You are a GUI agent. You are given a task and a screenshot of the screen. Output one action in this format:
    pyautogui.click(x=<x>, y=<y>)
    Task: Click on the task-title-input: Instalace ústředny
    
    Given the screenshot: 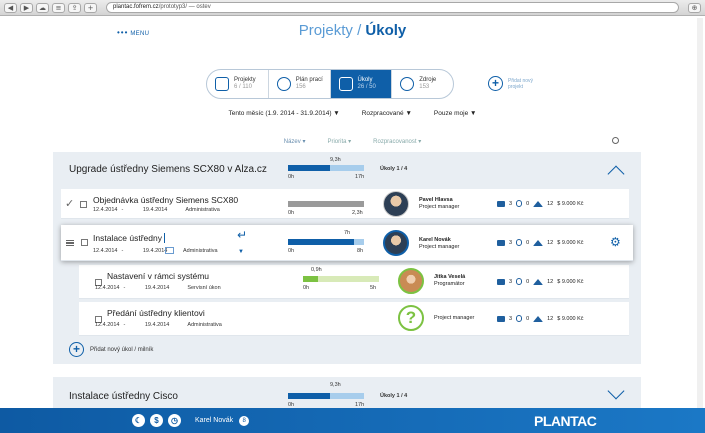 What is the action you would take?
    pyautogui.click(x=129, y=238)
    